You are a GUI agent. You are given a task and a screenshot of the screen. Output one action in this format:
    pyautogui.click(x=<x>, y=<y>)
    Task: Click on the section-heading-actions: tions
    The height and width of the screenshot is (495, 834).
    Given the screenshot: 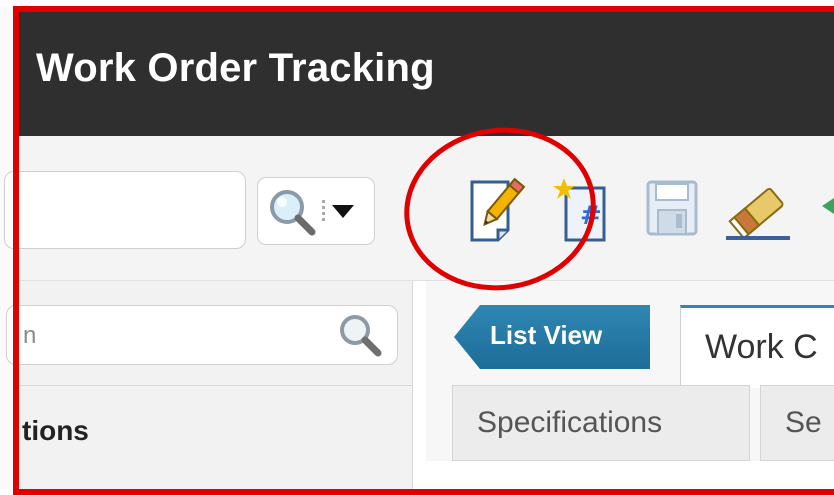 What is the action you would take?
    pyautogui.click(x=55, y=430)
    